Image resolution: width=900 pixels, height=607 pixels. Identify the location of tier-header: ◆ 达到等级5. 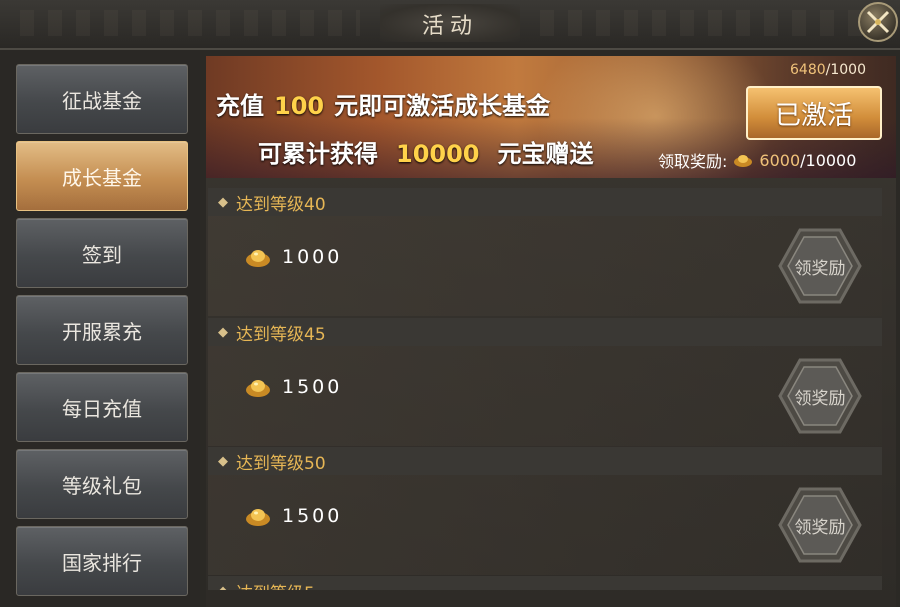
(545, 583).